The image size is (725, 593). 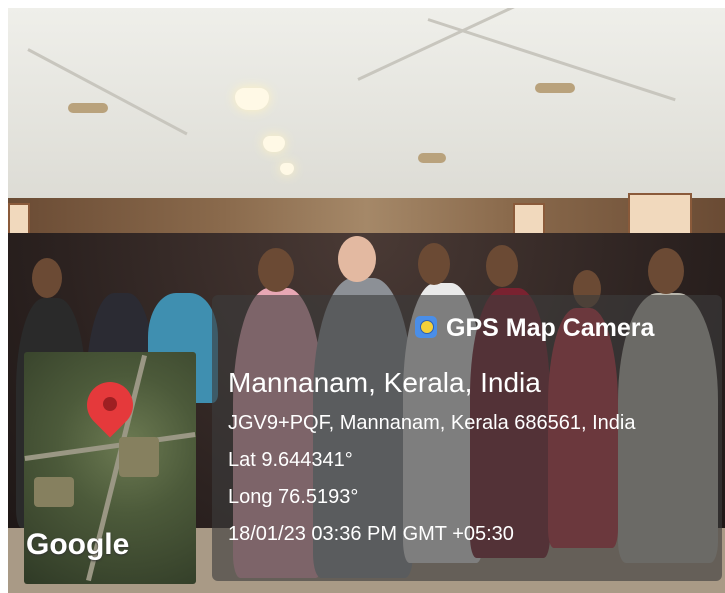 What do you see at coordinates (384, 382) in the screenshot?
I see `place-name: Mannanam, Kerala, India` at bounding box center [384, 382].